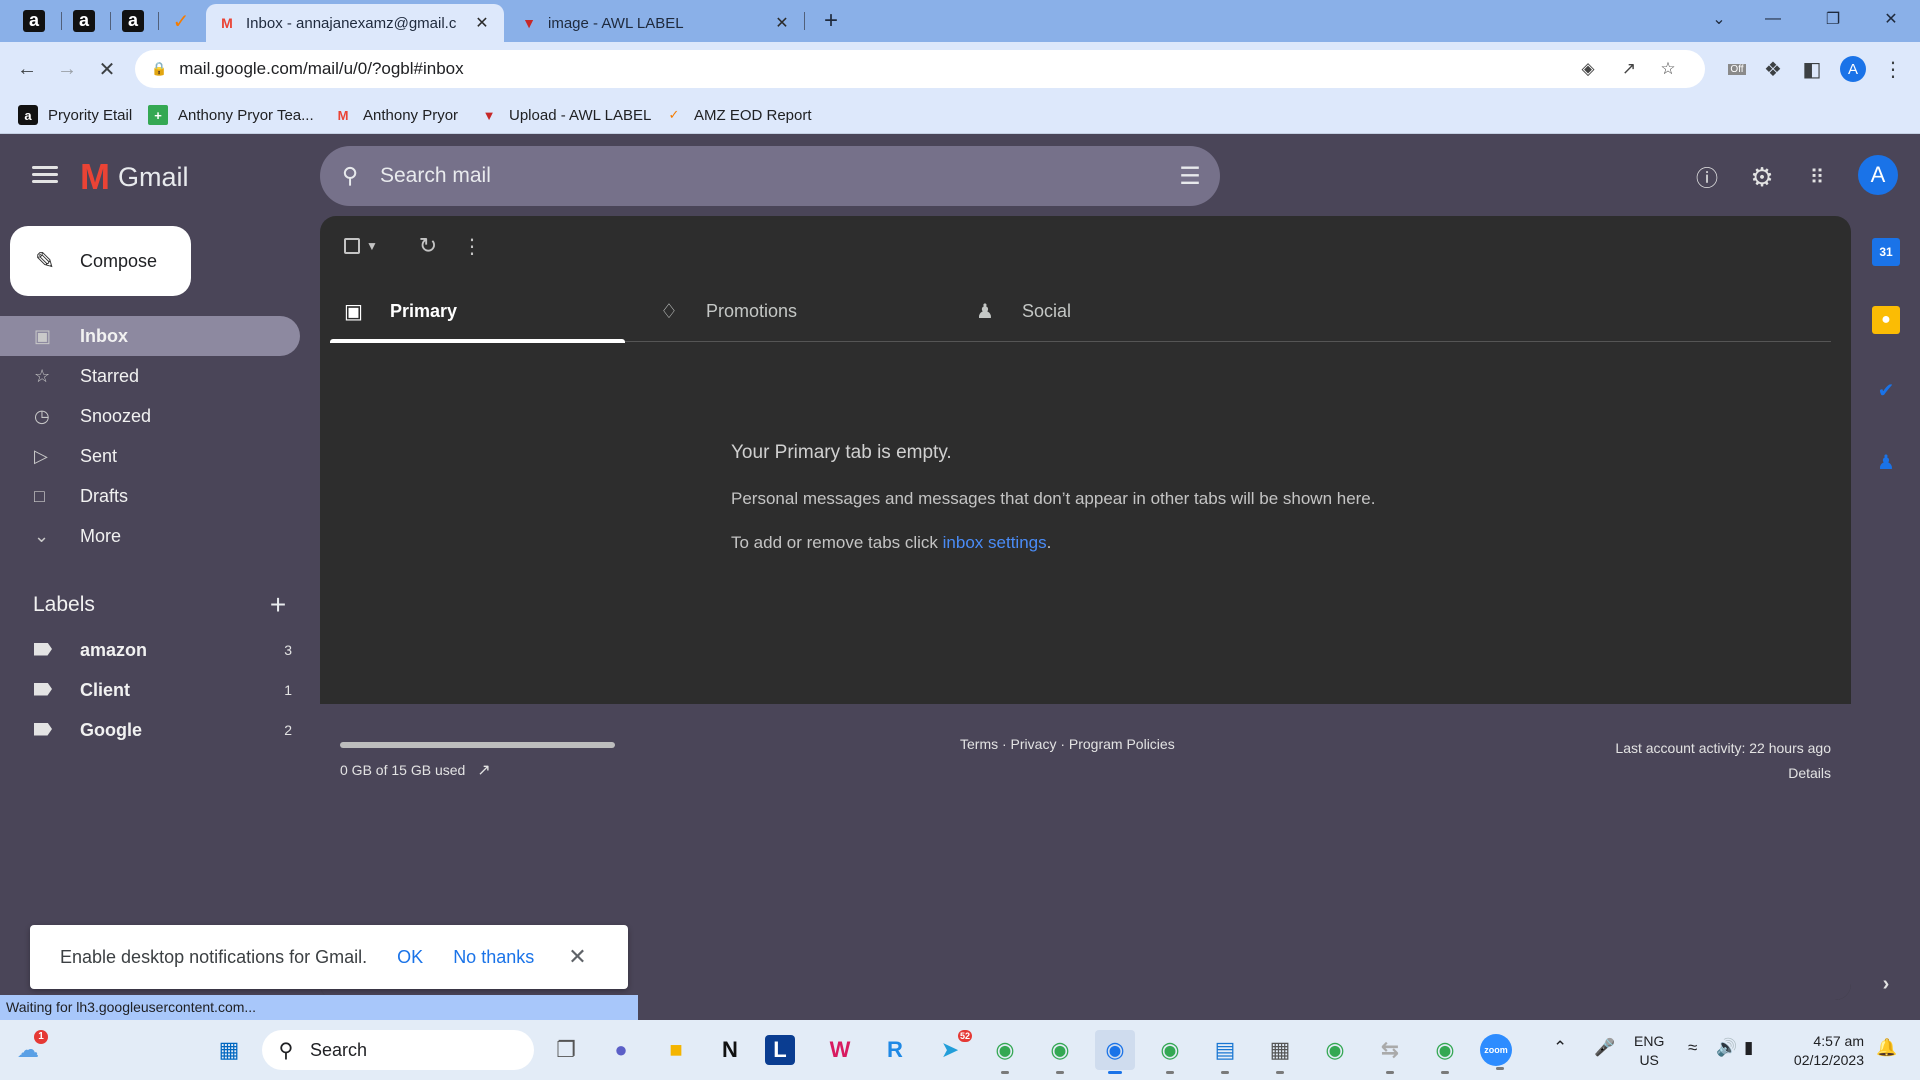  What do you see at coordinates (1812, 69) in the screenshot?
I see `side-panel-icon: ◧` at bounding box center [1812, 69].